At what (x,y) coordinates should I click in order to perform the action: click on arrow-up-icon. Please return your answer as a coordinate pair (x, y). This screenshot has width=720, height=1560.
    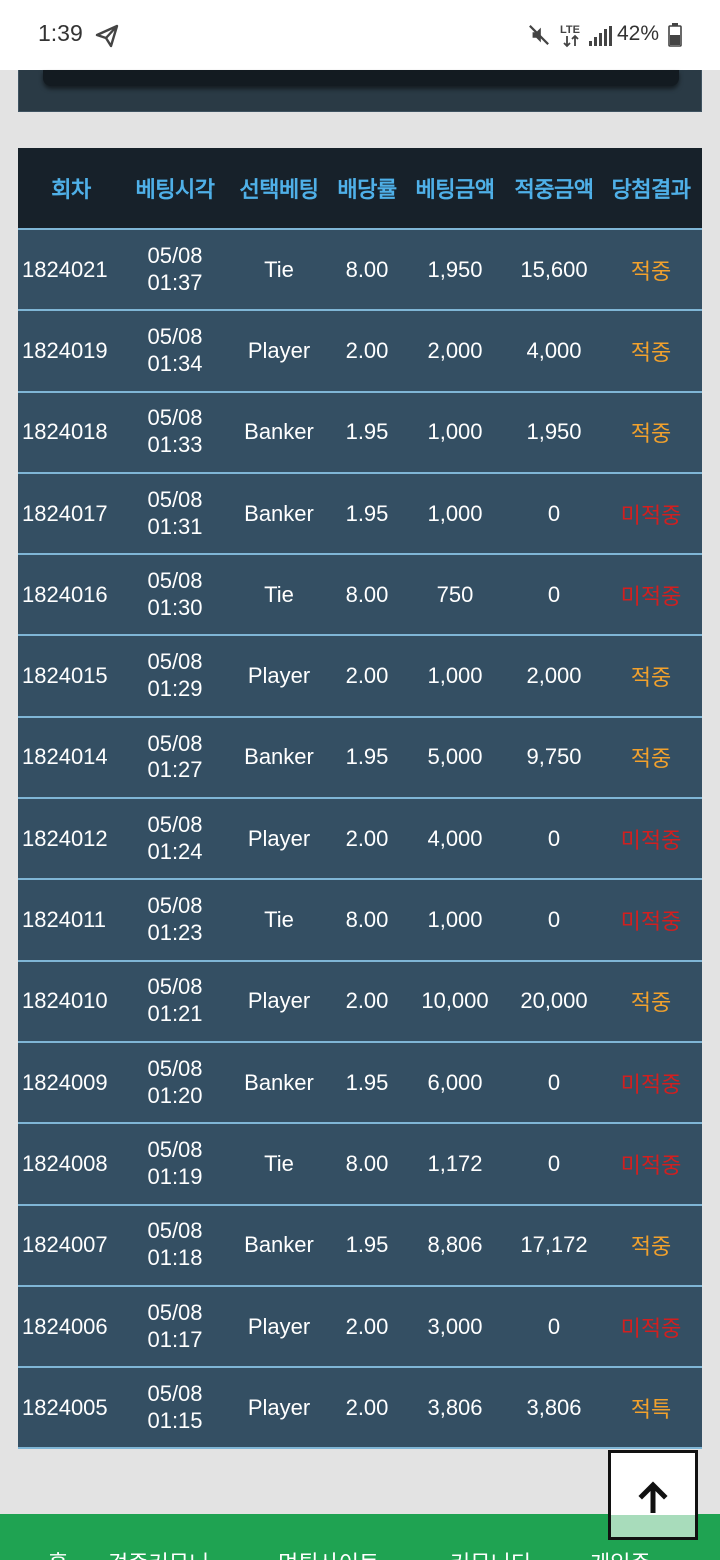
    Looking at the image, I should click on (653, 1497).